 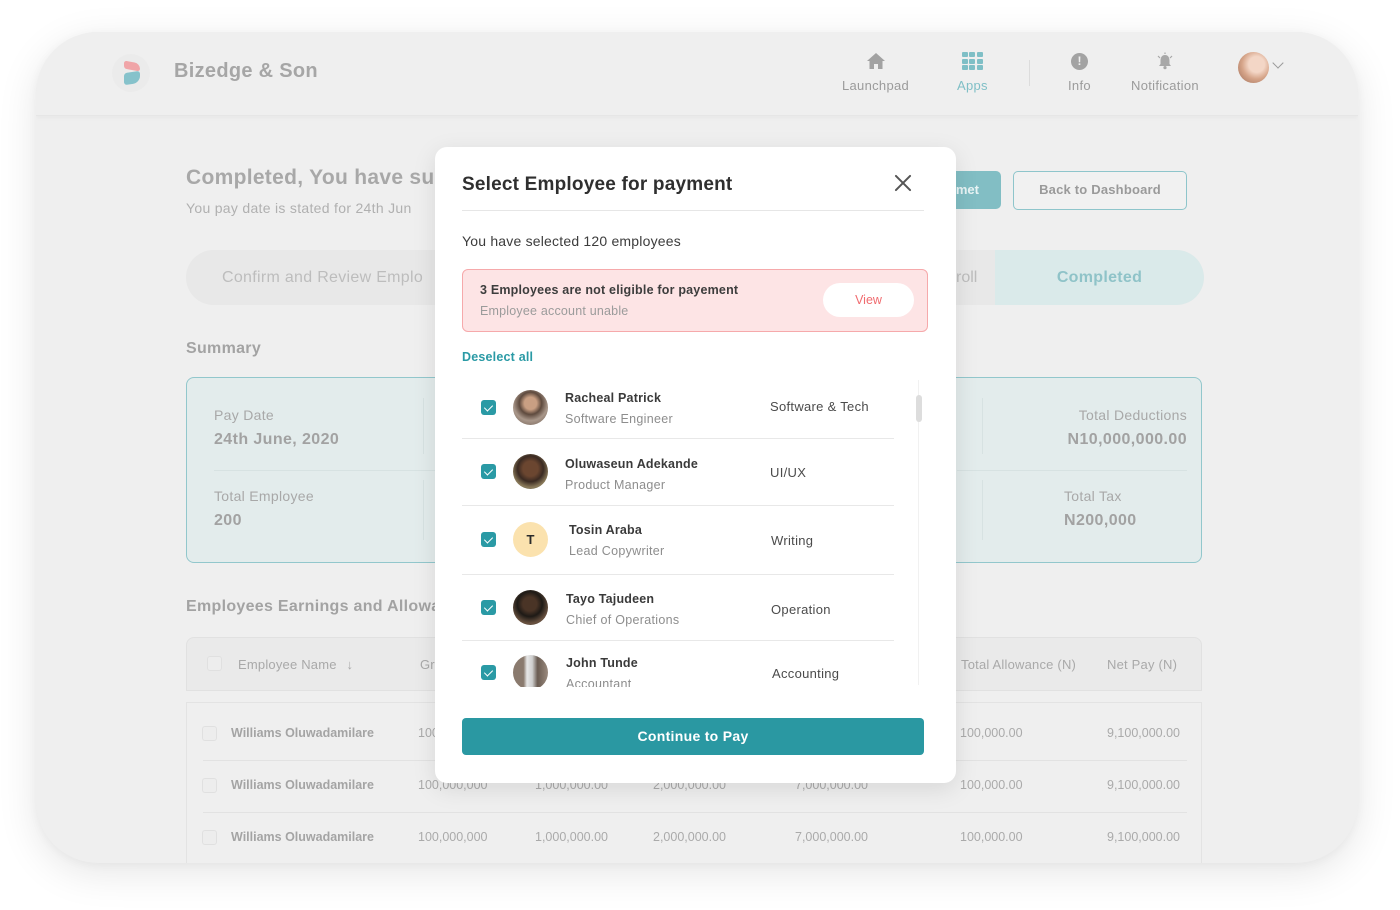 What do you see at coordinates (214, 663) in the screenshot?
I see `select-all-checkbox` at bounding box center [214, 663].